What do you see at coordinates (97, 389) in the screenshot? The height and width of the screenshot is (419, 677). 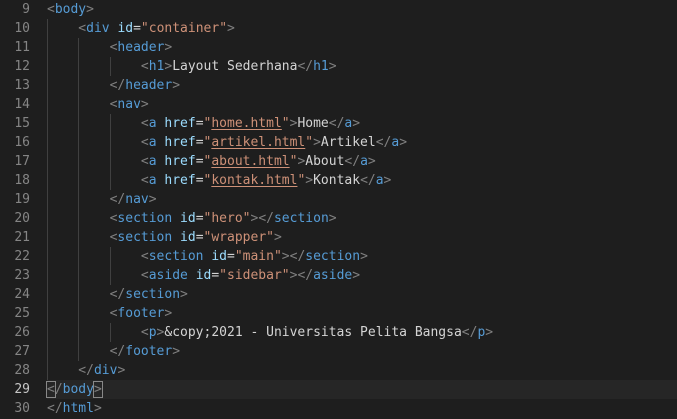 I see `matched-bracket: >` at bounding box center [97, 389].